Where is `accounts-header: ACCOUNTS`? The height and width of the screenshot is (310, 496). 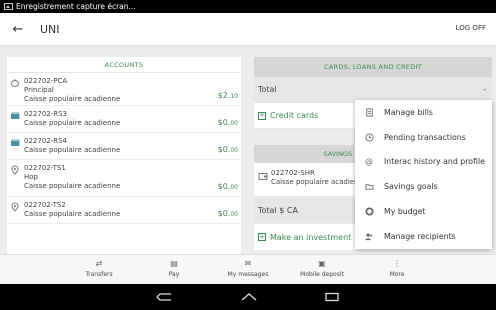 accounts-header: ACCOUNTS is located at coordinates (124, 65).